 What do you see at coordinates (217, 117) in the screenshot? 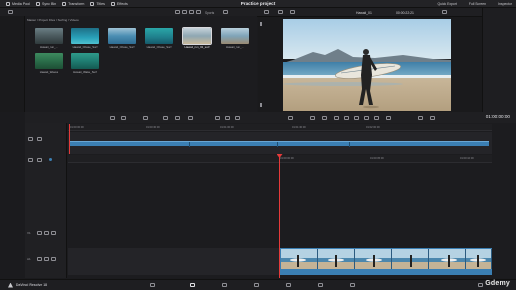
I see `link-icon` at bounding box center [217, 117].